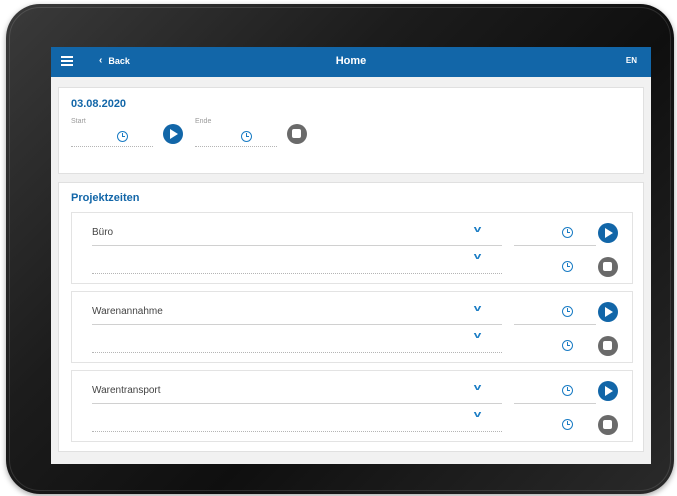  What do you see at coordinates (78, 121) in the screenshot?
I see `start-label: Start` at bounding box center [78, 121].